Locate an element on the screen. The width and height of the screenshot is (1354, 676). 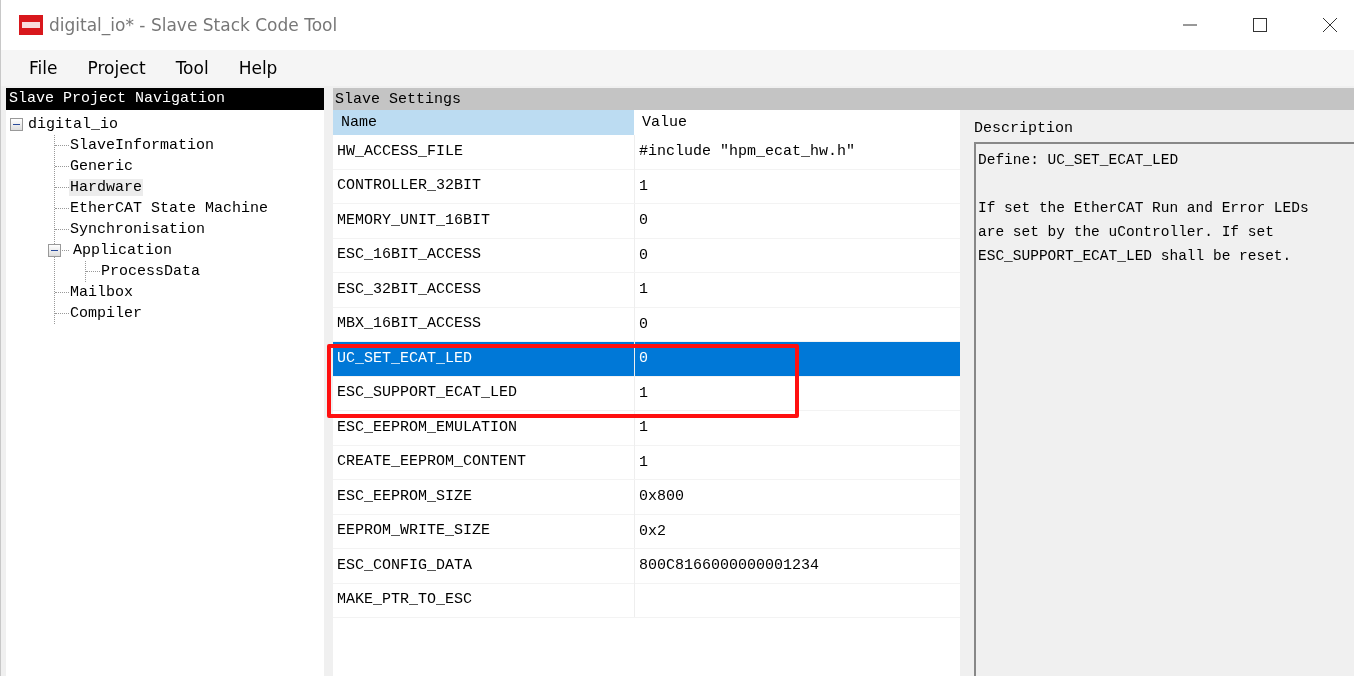
table-row: CREATE_EEPROM_CONTENT 1 is located at coordinates (646, 462).